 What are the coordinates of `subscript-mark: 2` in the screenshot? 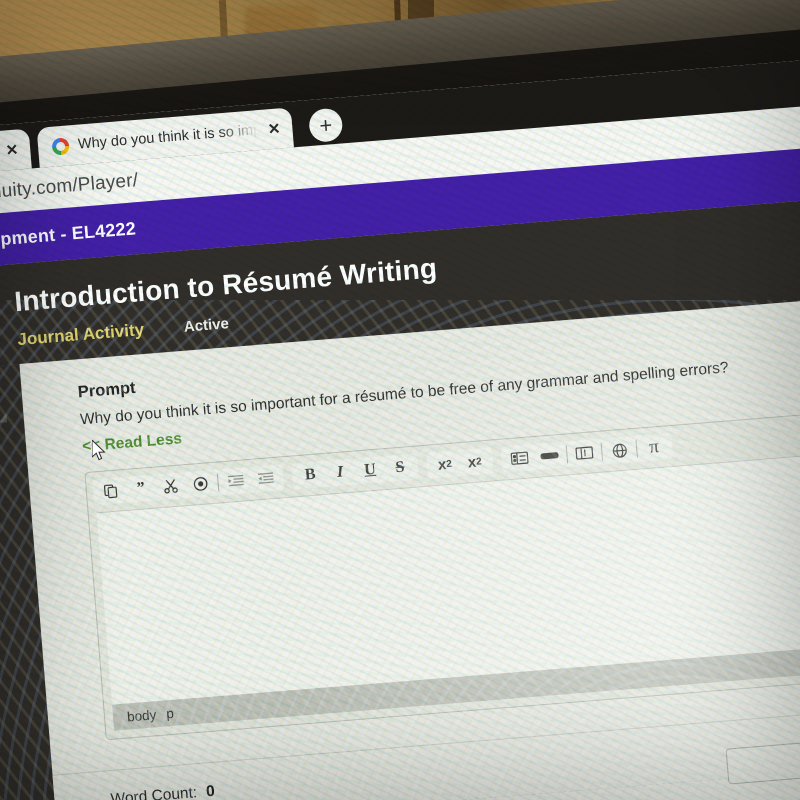 It's located at (449, 464).